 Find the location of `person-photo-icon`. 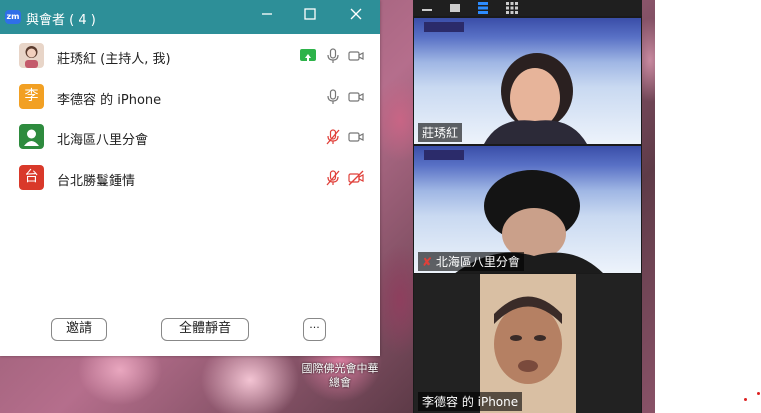

person-photo-icon is located at coordinates (31, 57).